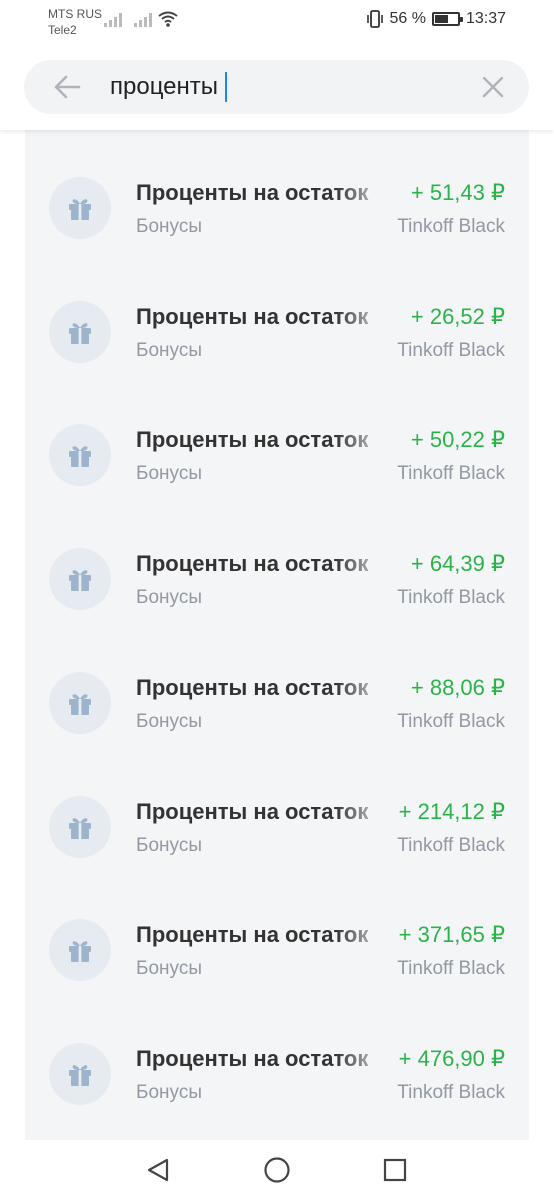  I want to click on signal-icons, so click(128, 19).